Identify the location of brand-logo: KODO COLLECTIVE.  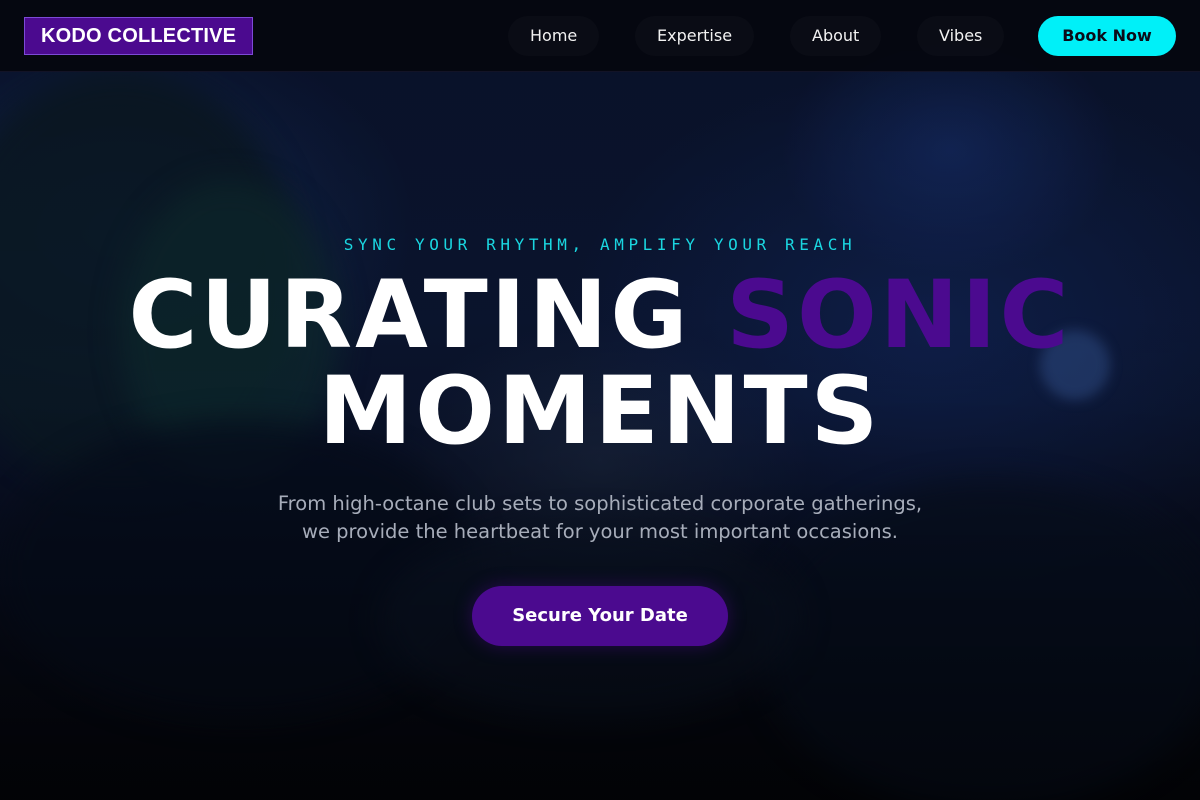
(139, 36).